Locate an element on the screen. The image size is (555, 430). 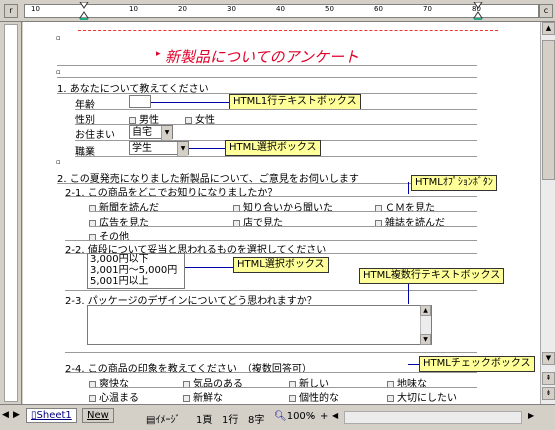
job-select-value: 学生 is located at coordinates (142, 148).